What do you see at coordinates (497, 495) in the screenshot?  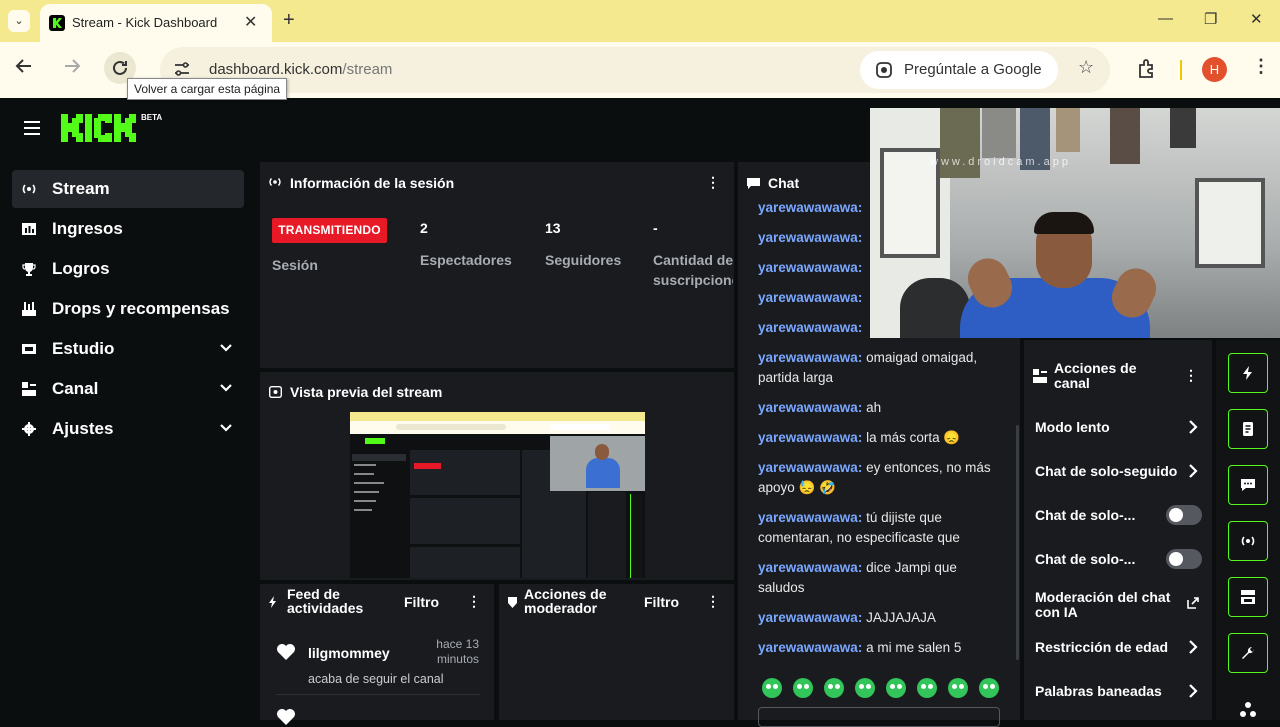 I see `stream-preview-video` at bounding box center [497, 495].